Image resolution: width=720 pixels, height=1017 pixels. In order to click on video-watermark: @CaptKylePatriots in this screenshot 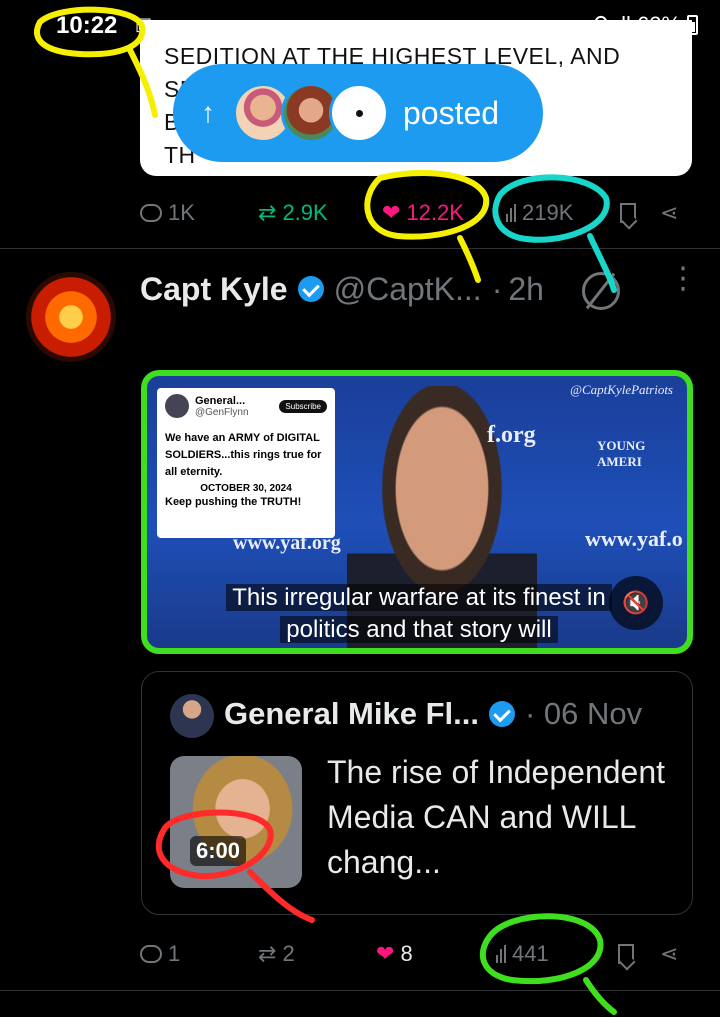, I will do `click(621, 389)`.